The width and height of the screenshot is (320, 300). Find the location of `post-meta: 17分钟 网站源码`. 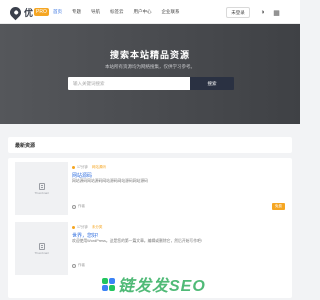

post-meta: 17分钟 网站源码 is located at coordinates (89, 167).